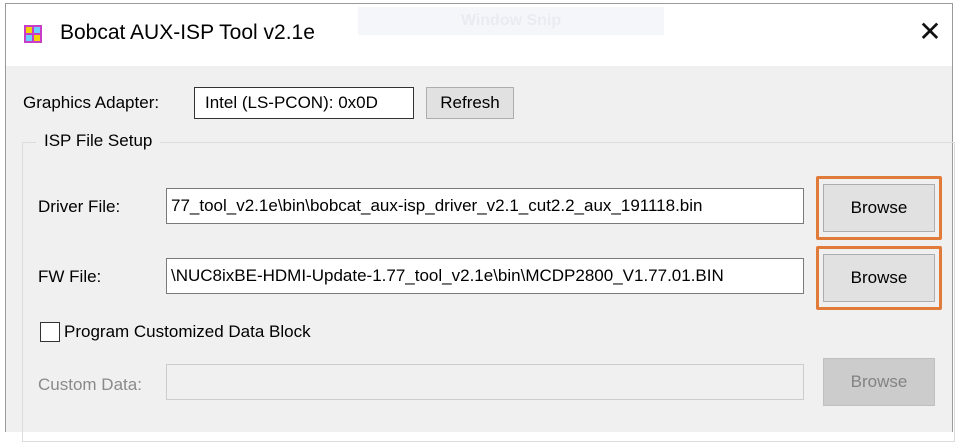 Image resolution: width=958 pixels, height=442 pixels. What do you see at coordinates (470, 103) in the screenshot?
I see `refresh-button: Refresh` at bounding box center [470, 103].